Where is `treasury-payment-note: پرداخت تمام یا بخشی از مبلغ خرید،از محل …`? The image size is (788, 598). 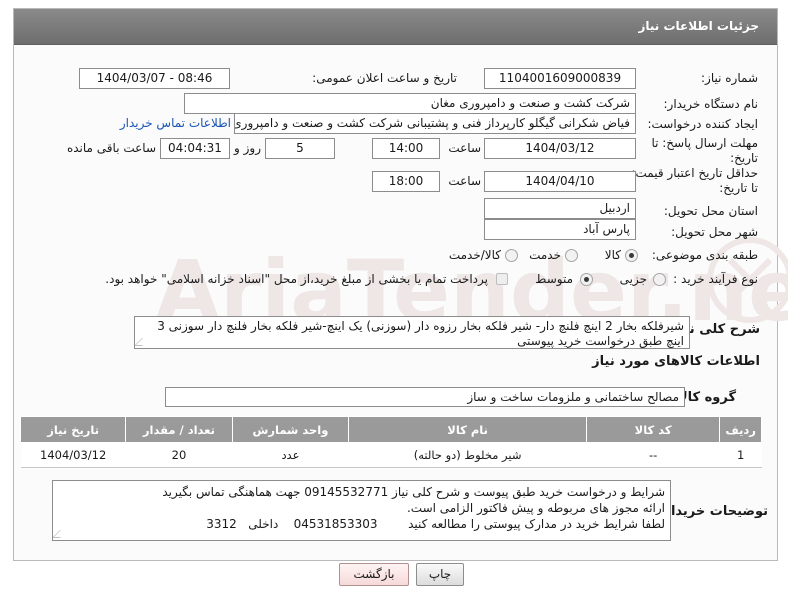
treasury-payment-note: پرداخت تمام یا بخشی از مبلغ خرید،از محل … is located at coordinates (296, 279).